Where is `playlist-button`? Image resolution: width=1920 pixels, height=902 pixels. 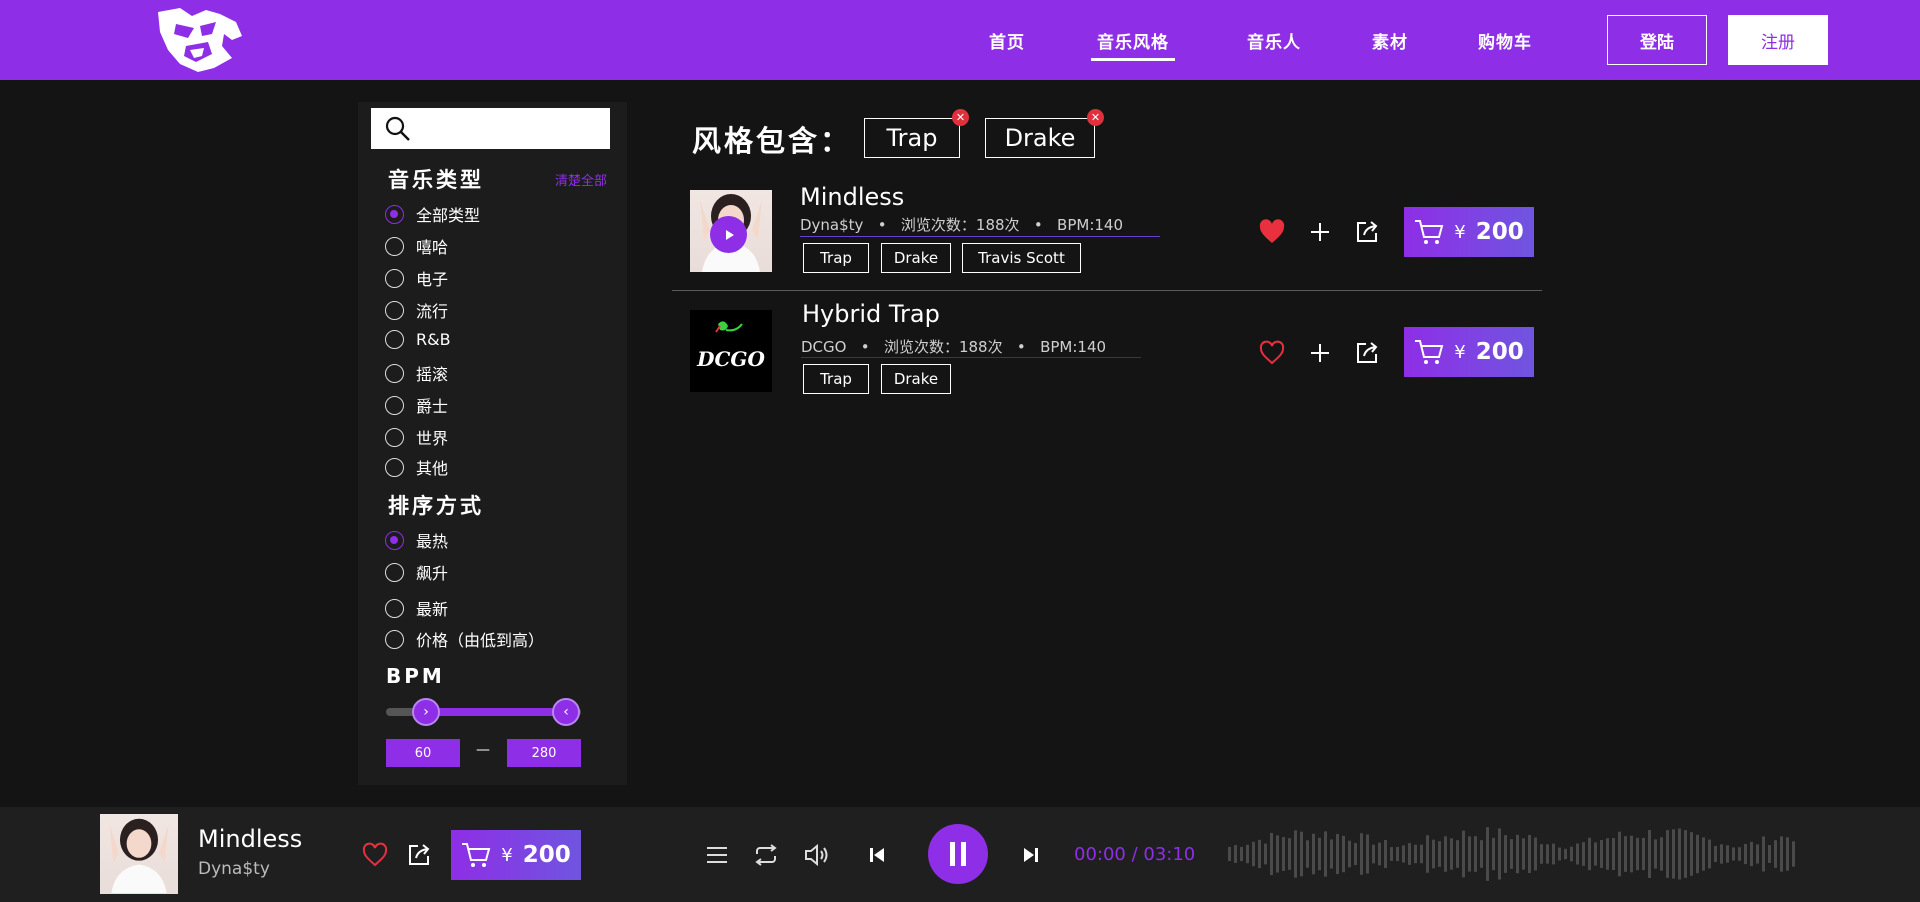 playlist-button is located at coordinates (717, 855).